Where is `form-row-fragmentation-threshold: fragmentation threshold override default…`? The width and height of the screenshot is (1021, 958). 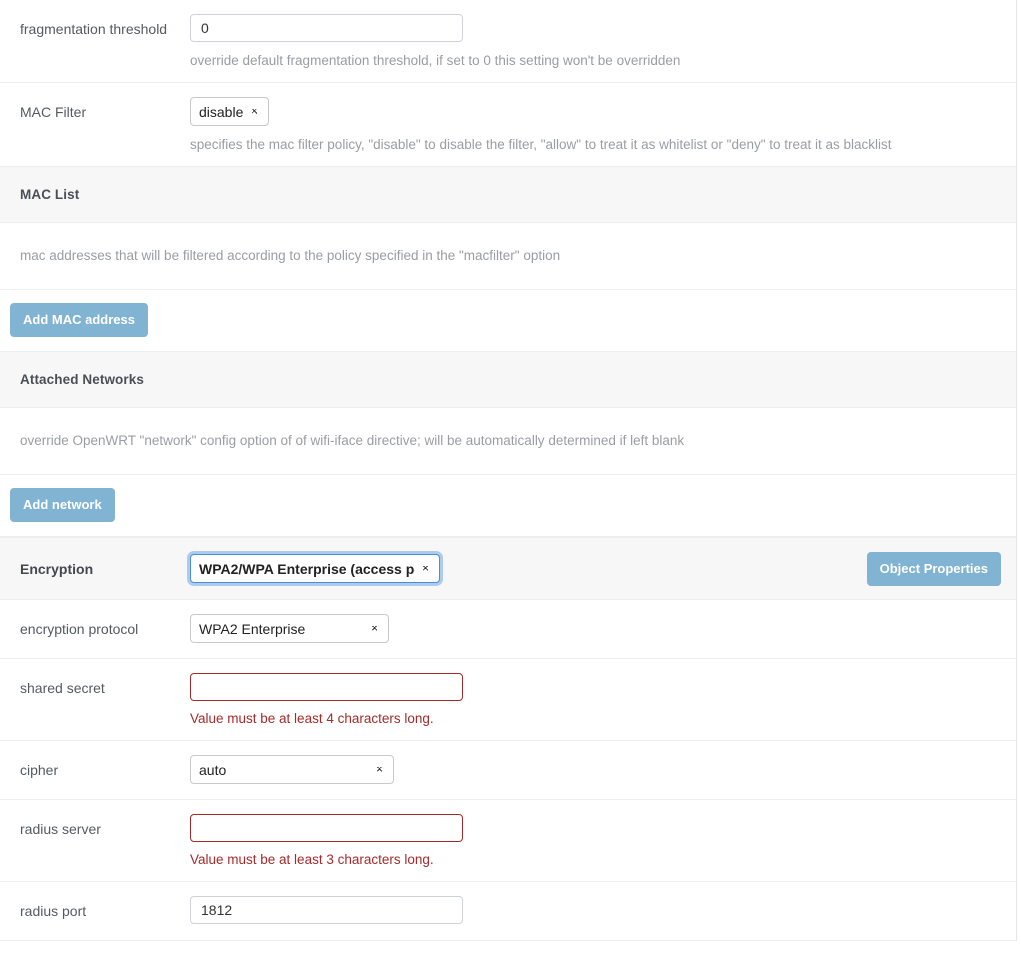
form-row-fragmentation-threshold: fragmentation threshold override default… is located at coordinates (508, 41).